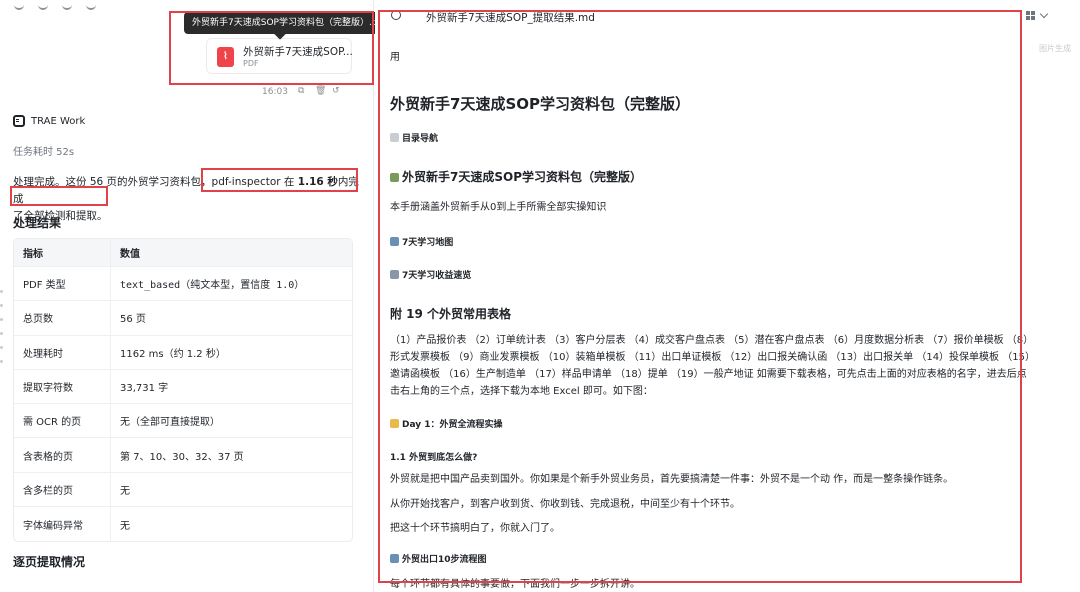  I want to click on side-tag: 图片生成, so click(1055, 48).